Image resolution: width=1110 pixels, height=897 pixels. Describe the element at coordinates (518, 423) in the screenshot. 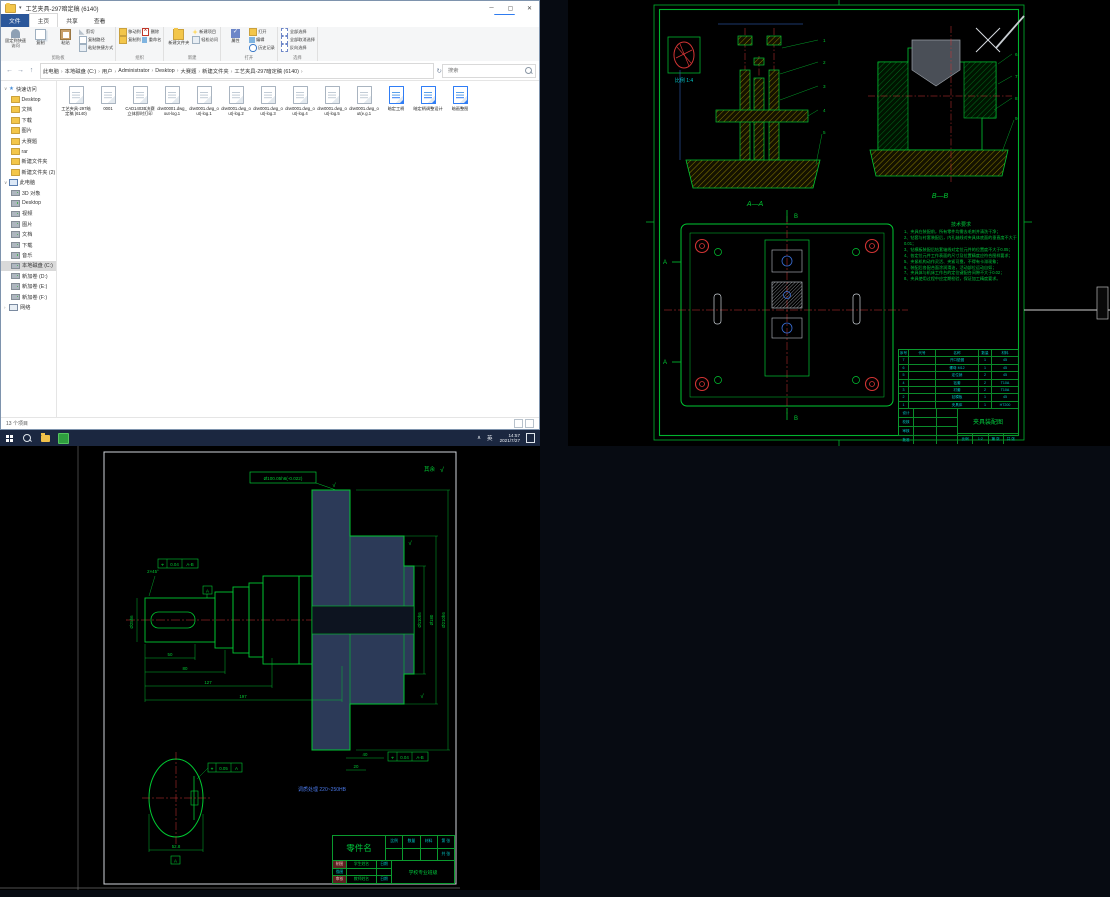

I see `details-view-icon` at that location.